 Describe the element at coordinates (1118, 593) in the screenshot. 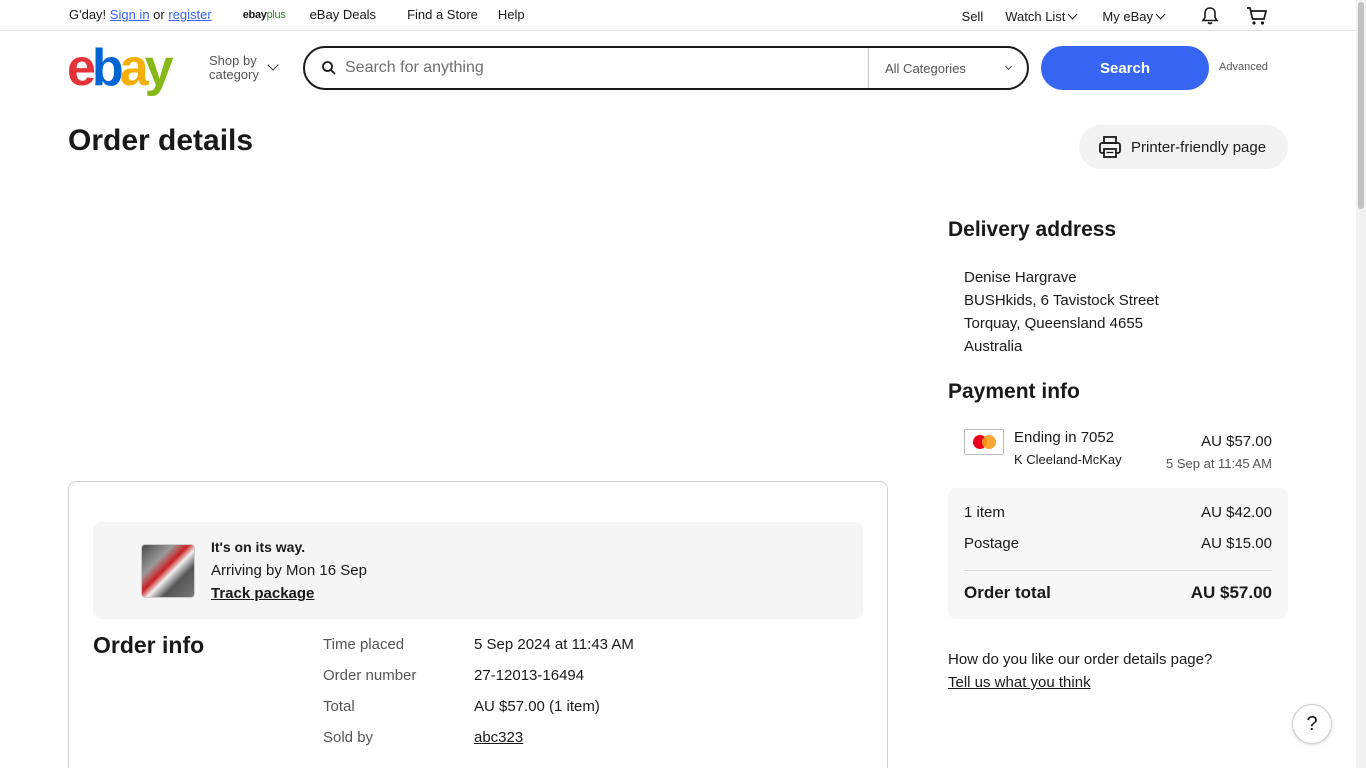

I see `order-total-row: Order total AU $57.00` at that location.